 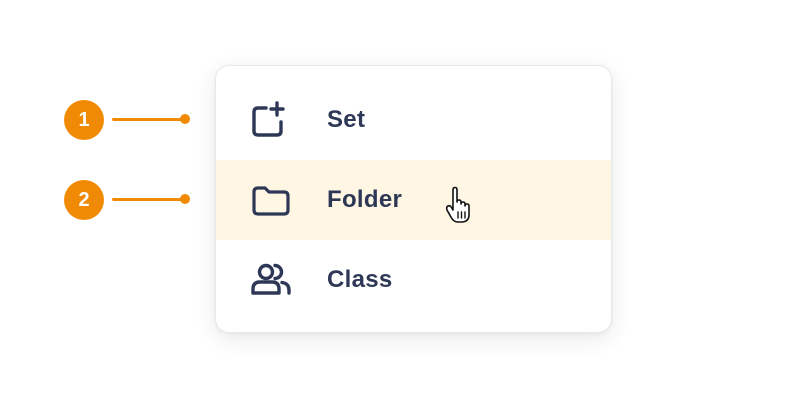 What do you see at coordinates (271, 120) in the screenshot?
I see `add-set-icon` at bounding box center [271, 120].